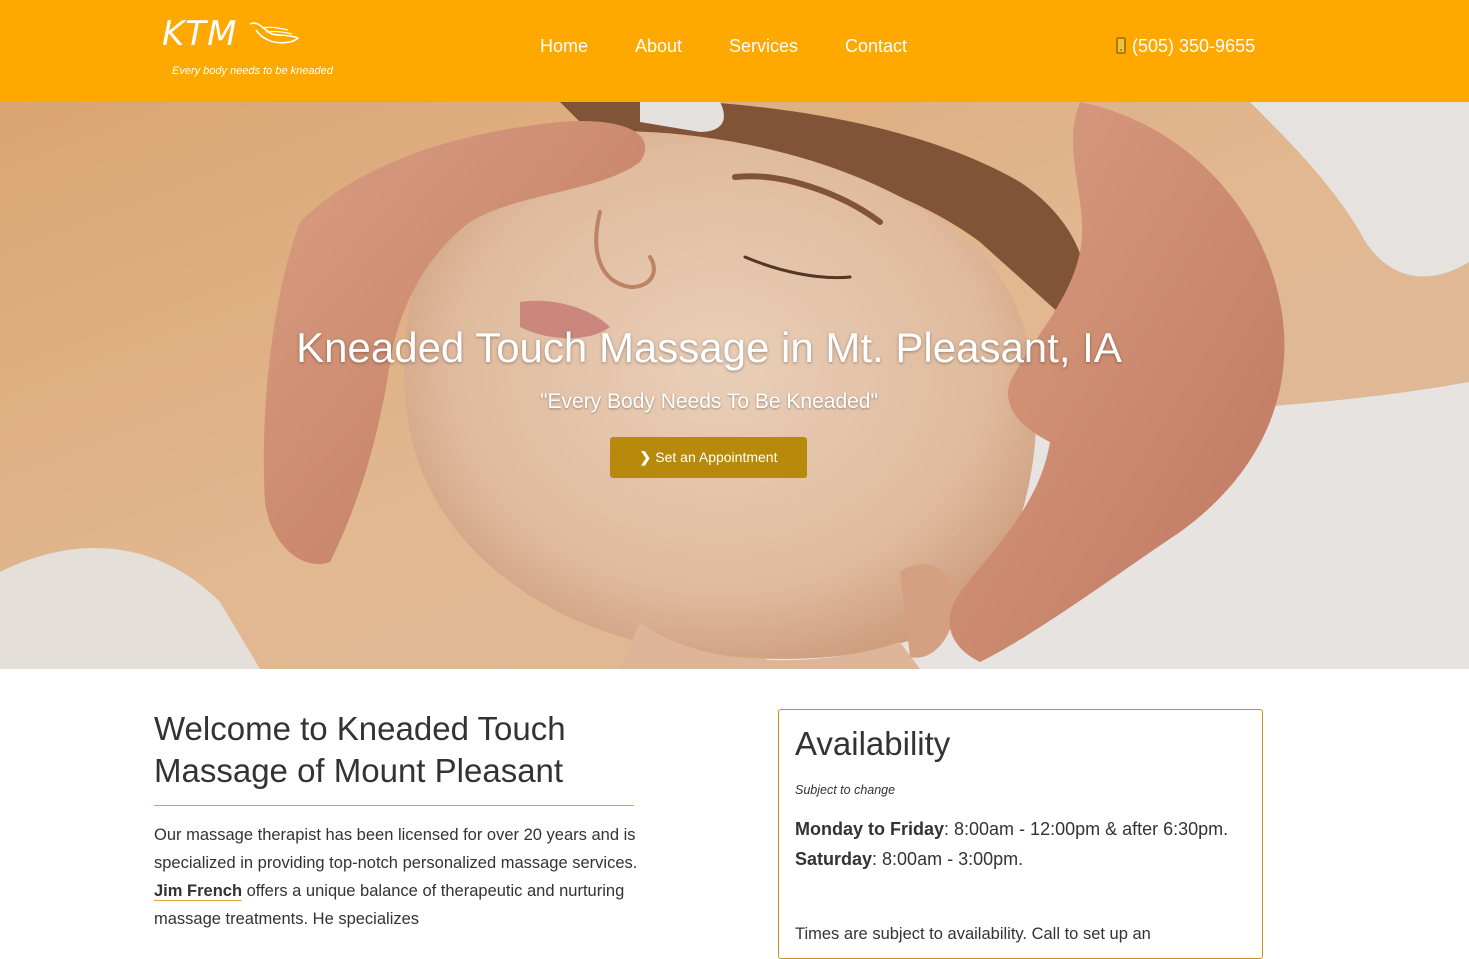 The image size is (1469, 959). What do you see at coordinates (200, 34) in the screenshot?
I see `logo-text: KTM` at bounding box center [200, 34].